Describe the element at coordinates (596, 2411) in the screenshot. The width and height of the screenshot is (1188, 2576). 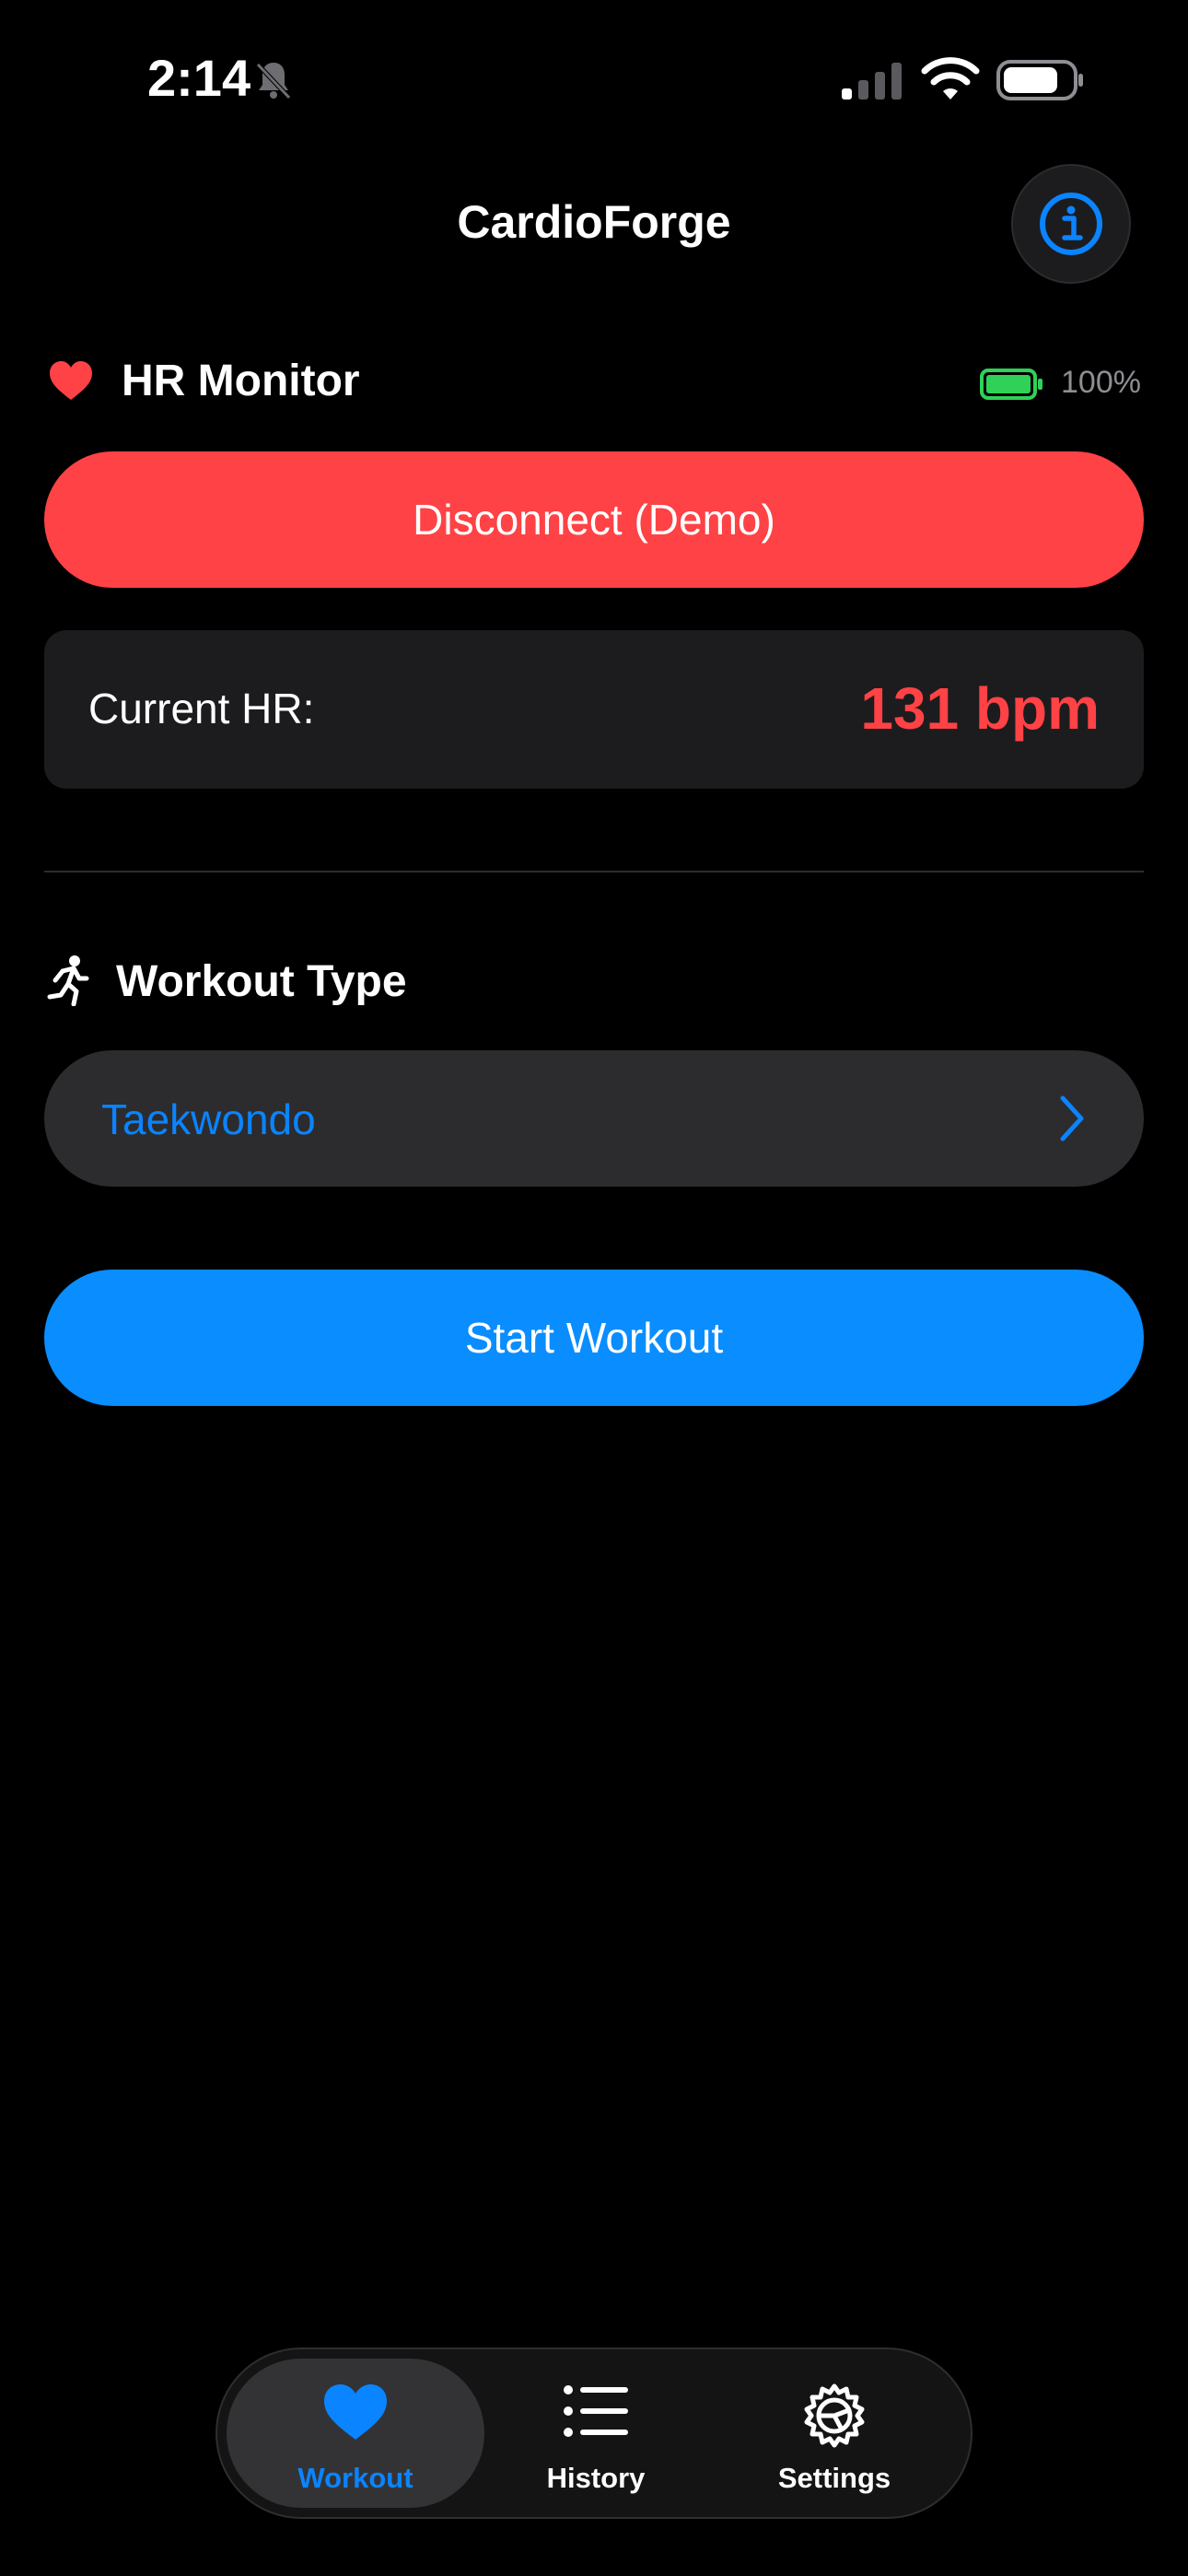
I see `list-icon` at that location.